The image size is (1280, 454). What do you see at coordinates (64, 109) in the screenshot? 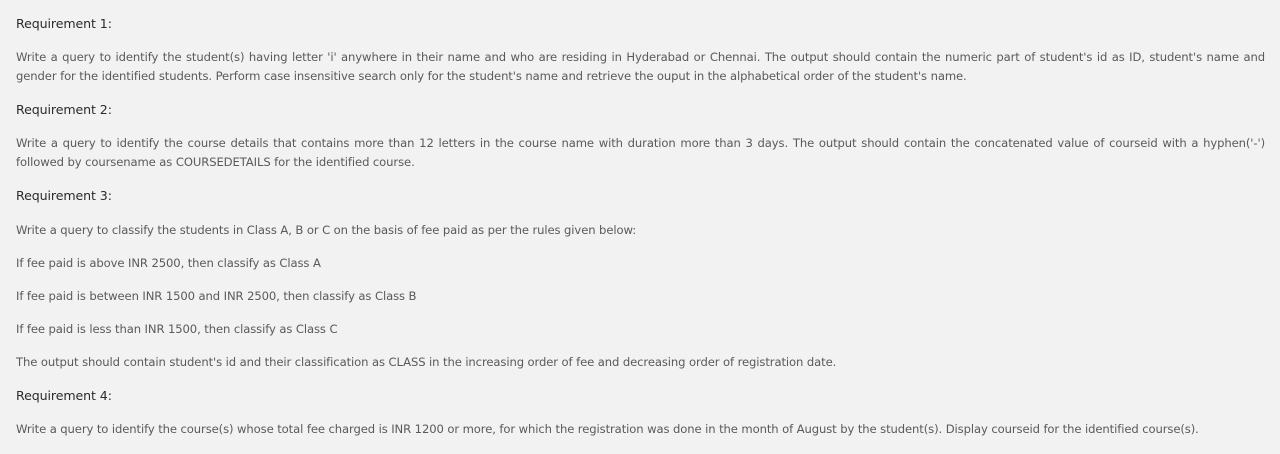
I see `requirement-2-heading: Requirement 2:` at bounding box center [64, 109].